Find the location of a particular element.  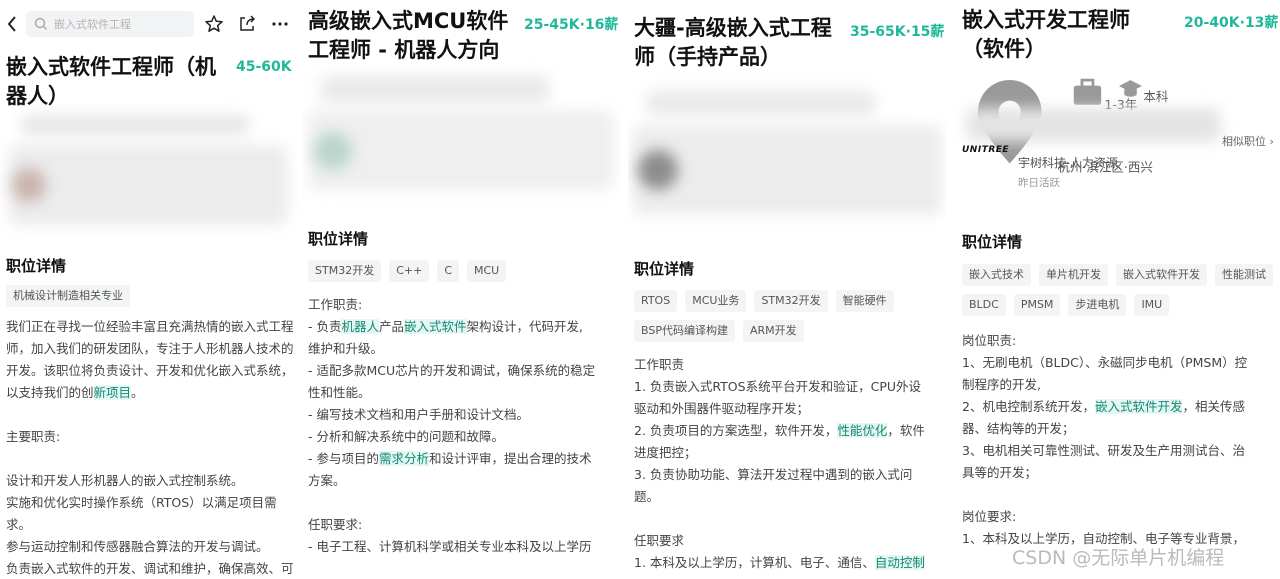

desc-line: 驱动和外围器件驱动程序开发； is located at coordinates (722, 408).